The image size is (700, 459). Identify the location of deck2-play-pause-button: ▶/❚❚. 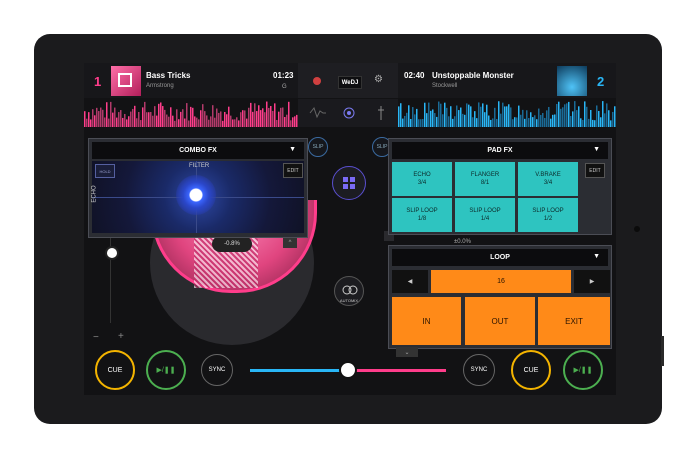
(583, 370).